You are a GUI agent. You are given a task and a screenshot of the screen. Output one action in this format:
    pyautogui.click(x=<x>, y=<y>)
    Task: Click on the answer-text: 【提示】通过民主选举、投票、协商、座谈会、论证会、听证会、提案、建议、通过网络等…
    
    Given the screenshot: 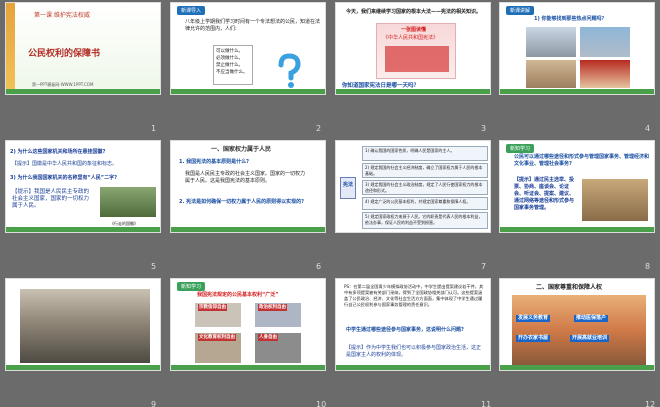 What is the action you would take?
    pyautogui.click(x=544, y=194)
    